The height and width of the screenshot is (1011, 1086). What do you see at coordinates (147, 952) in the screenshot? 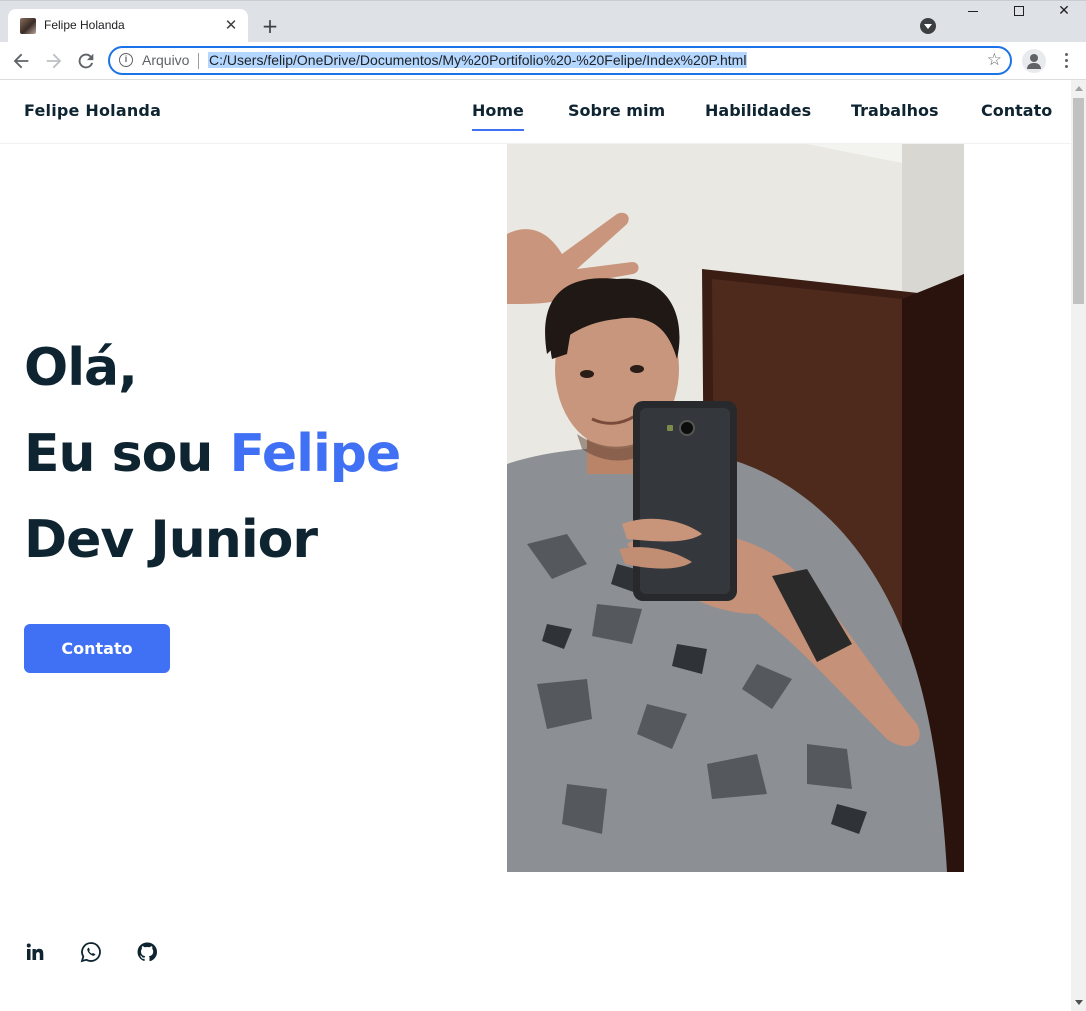
I see `github-icon` at bounding box center [147, 952].